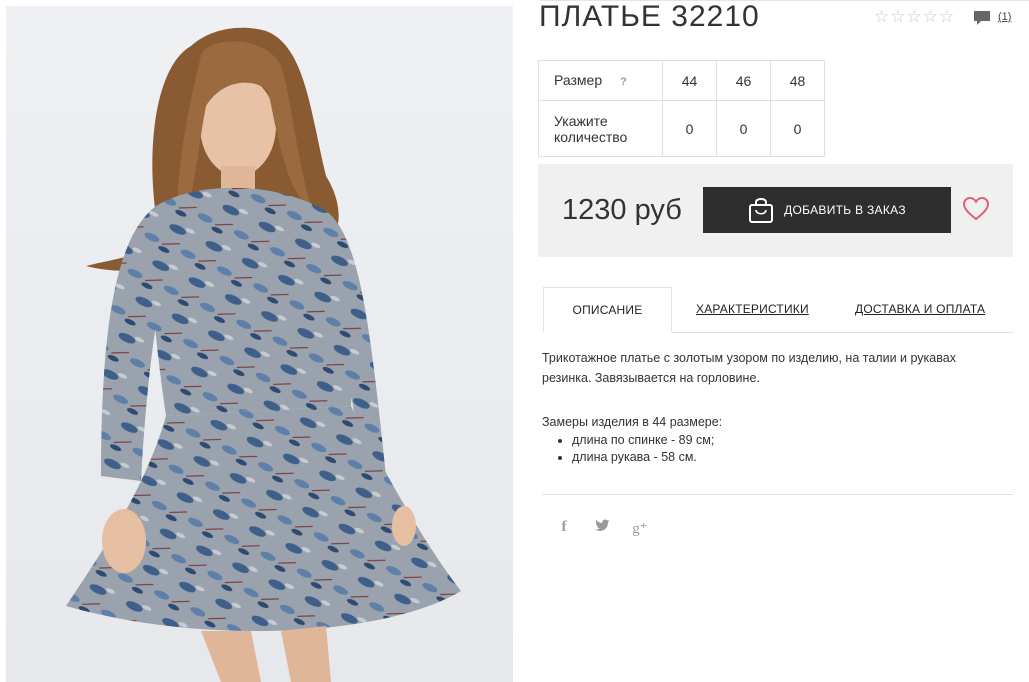  Describe the element at coordinates (777, 494) in the screenshot. I see `divider` at that location.